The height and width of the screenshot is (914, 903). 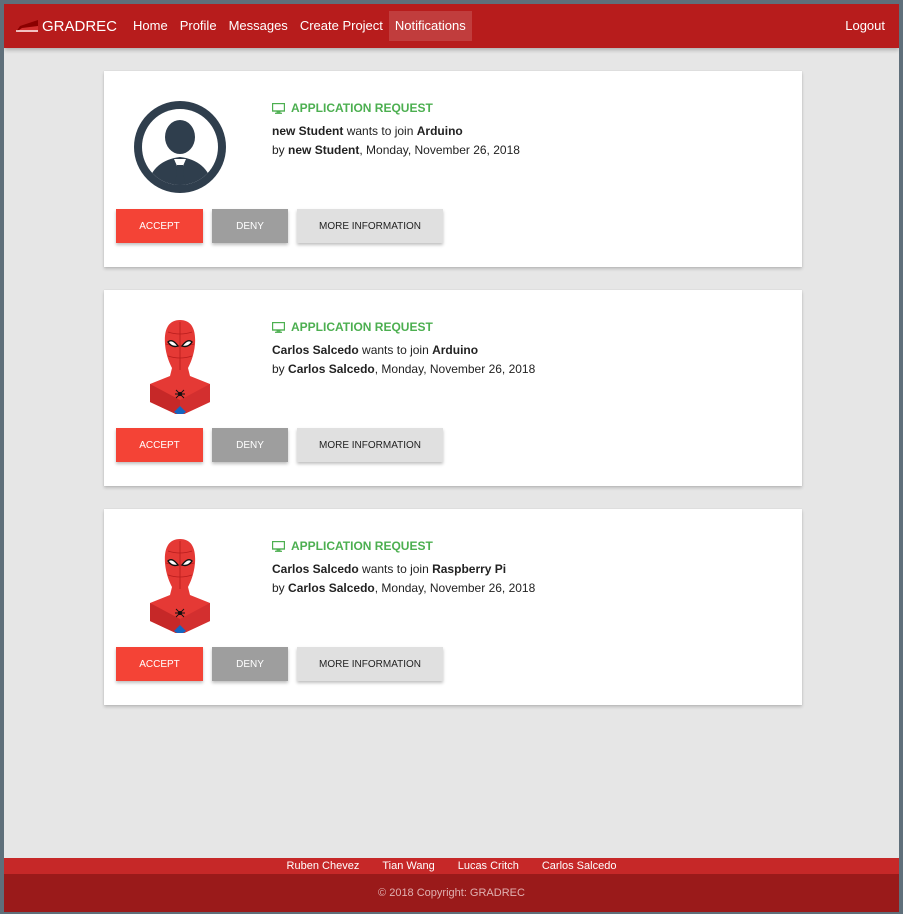 What do you see at coordinates (150, 26) in the screenshot?
I see `nav-home: Home` at bounding box center [150, 26].